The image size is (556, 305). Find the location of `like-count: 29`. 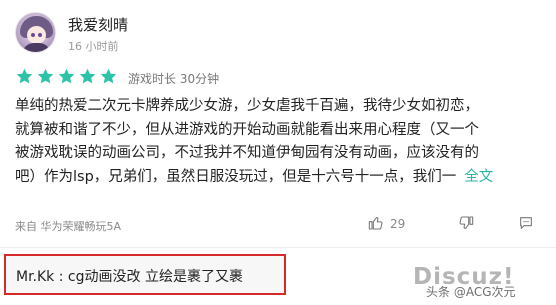

like-count: 29 is located at coordinates (398, 224).